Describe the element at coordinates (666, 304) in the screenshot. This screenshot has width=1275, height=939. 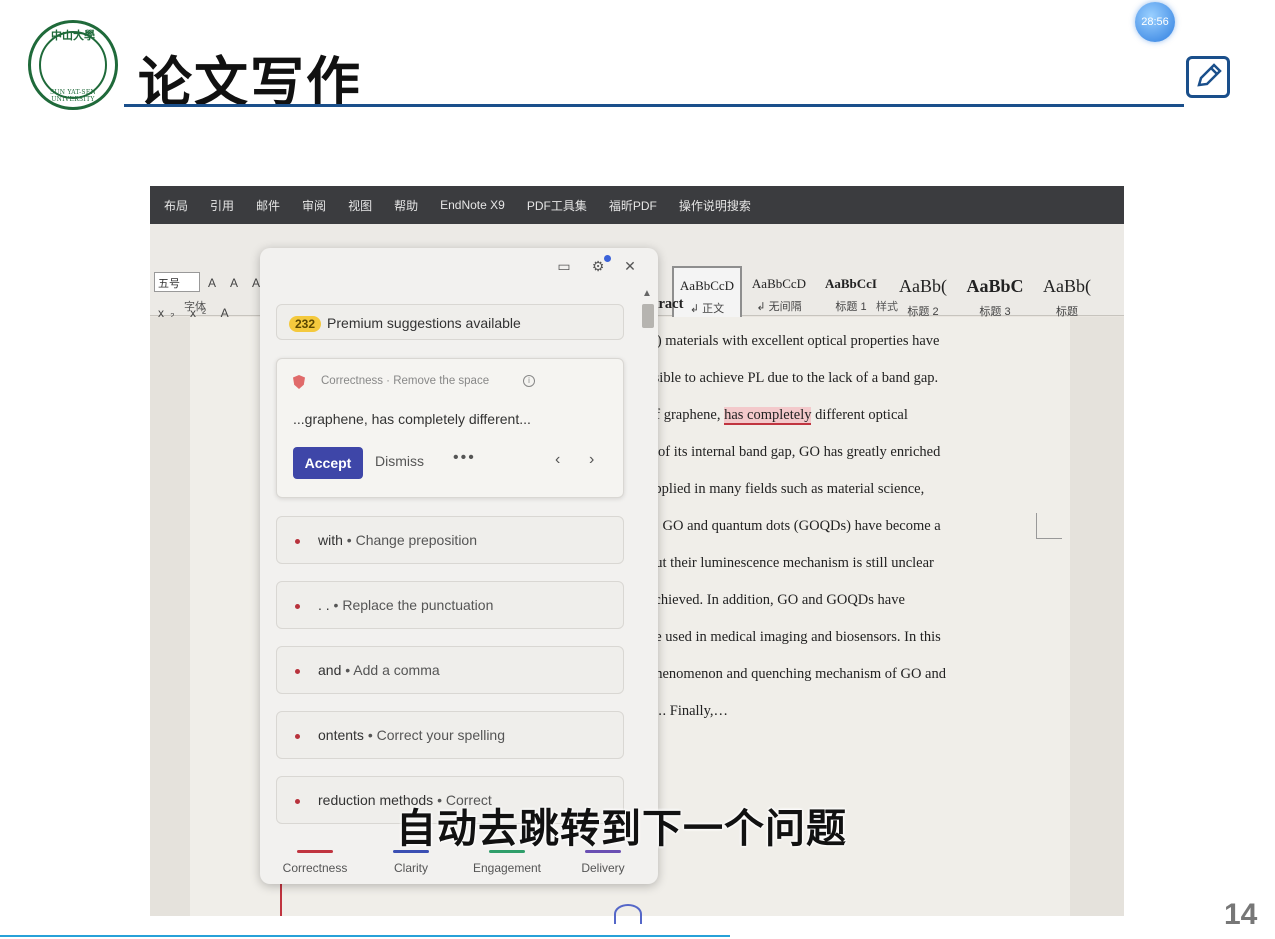
I see `document-line: stract` at that location.